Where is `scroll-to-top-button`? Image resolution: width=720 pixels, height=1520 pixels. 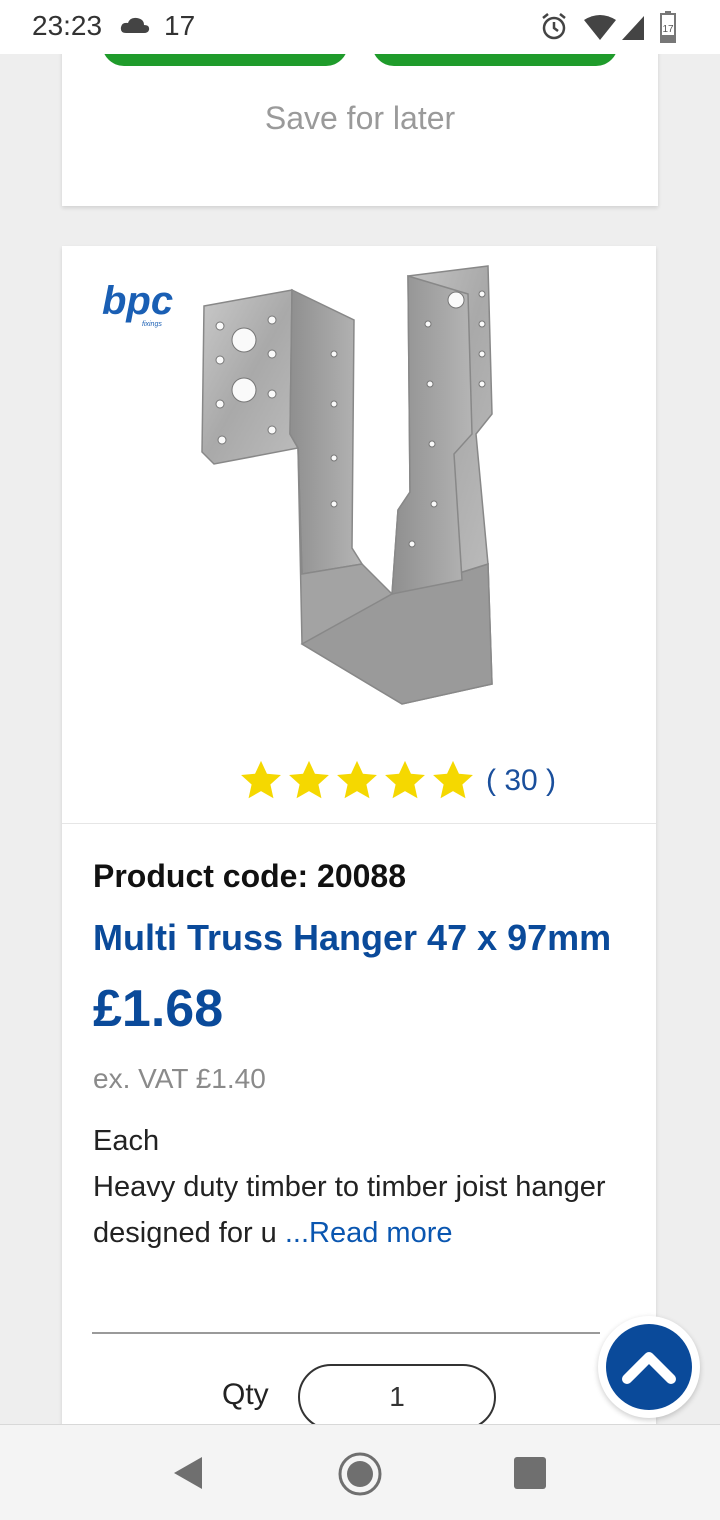 scroll-to-top-button is located at coordinates (649, 1367).